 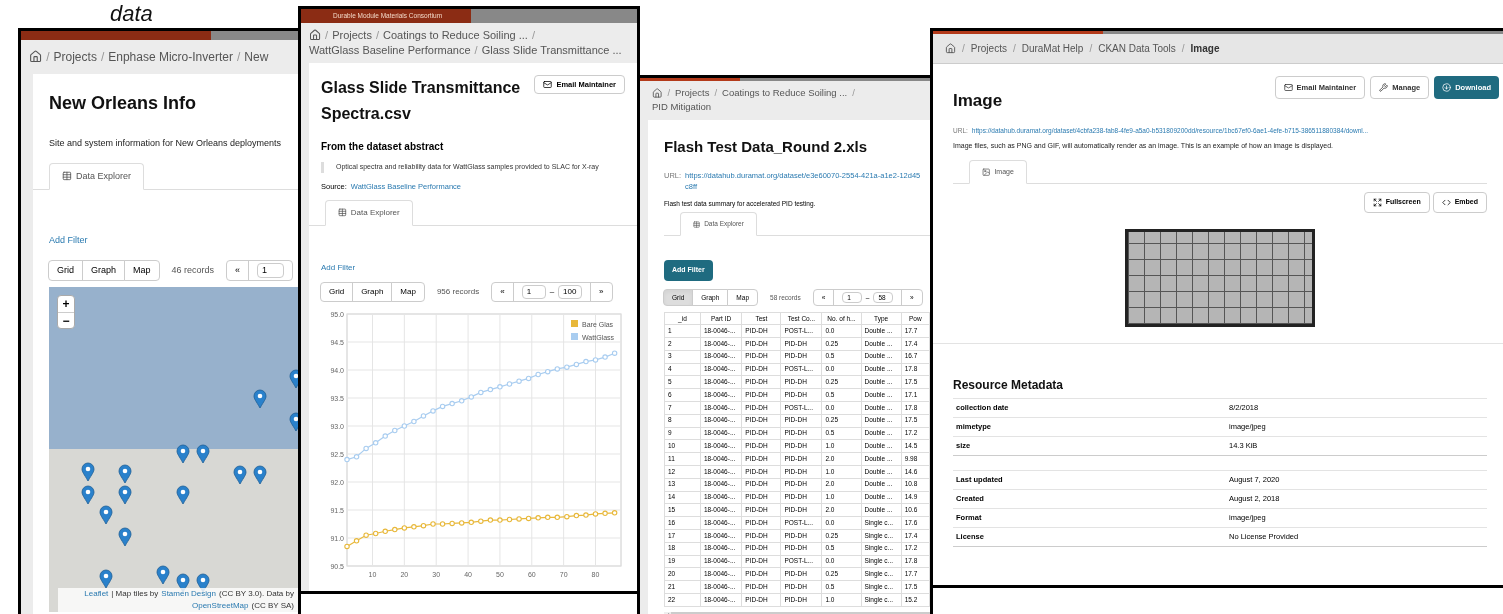 What do you see at coordinates (1009, 385) in the screenshot?
I see `section-heading: Resource Metadata` at bounding box center [1009, 385].